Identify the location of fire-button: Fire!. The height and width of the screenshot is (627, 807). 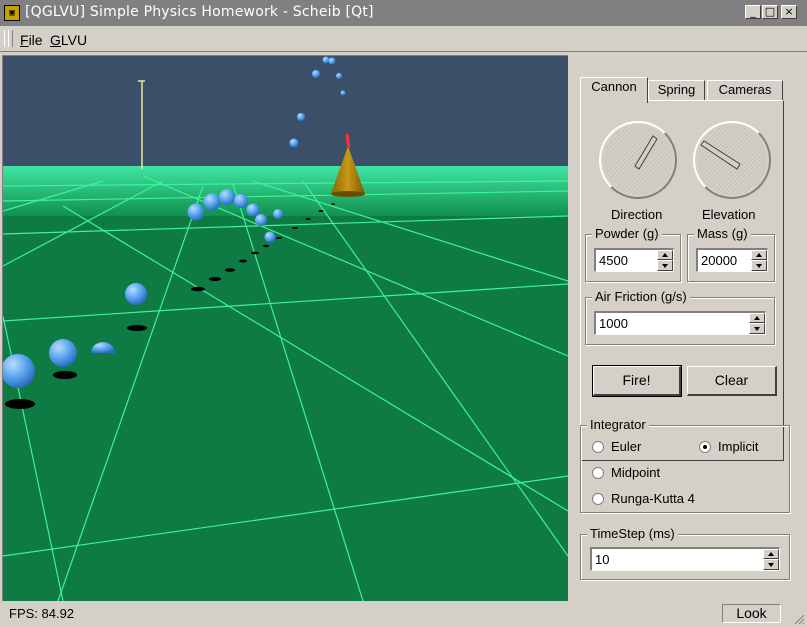
(637, 381).